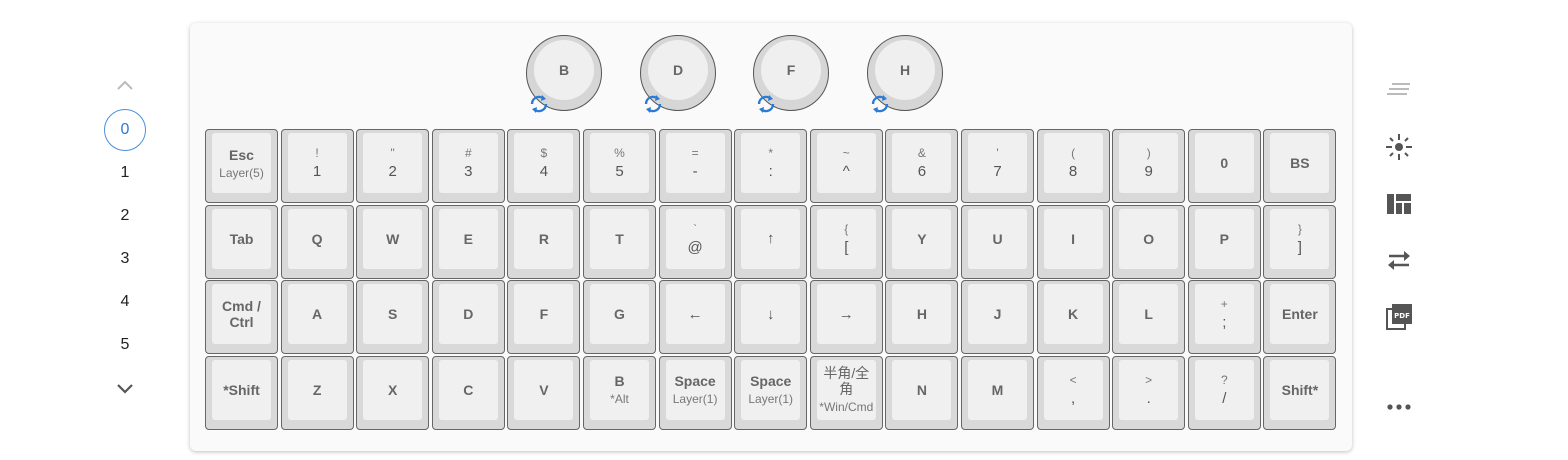  I want to click on key-r1c2: ! 1, so click(317, 166).